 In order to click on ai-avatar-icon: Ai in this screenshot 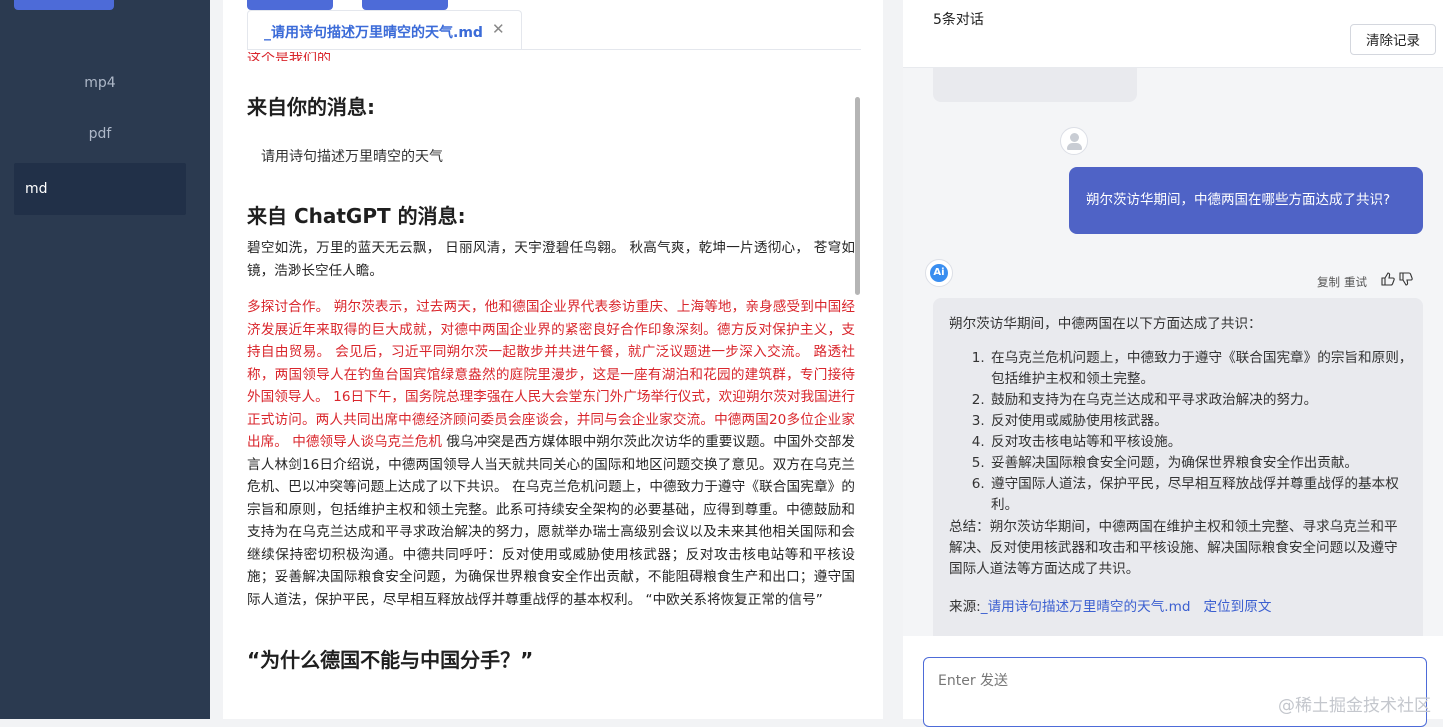, I will do `click(939, 273)`.